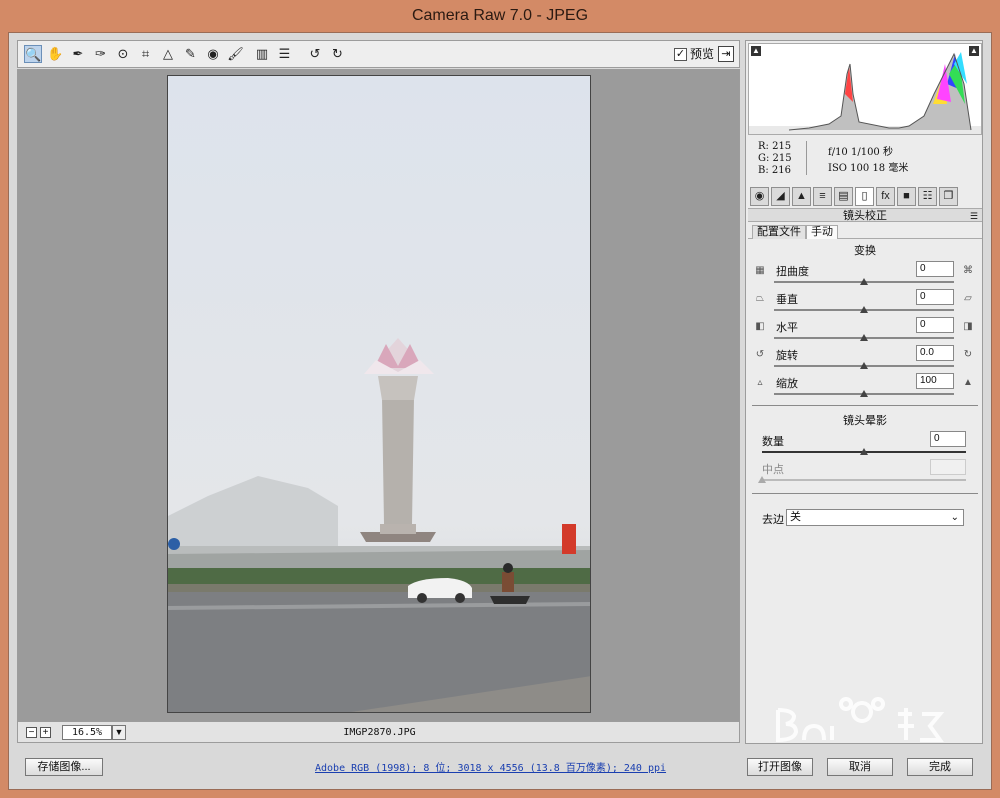 The image size is (1000, 798). What do you see at coordinates (935, 269) in the screenshot?
I see `distortion-input: 0` at bounding box center [935, 269].